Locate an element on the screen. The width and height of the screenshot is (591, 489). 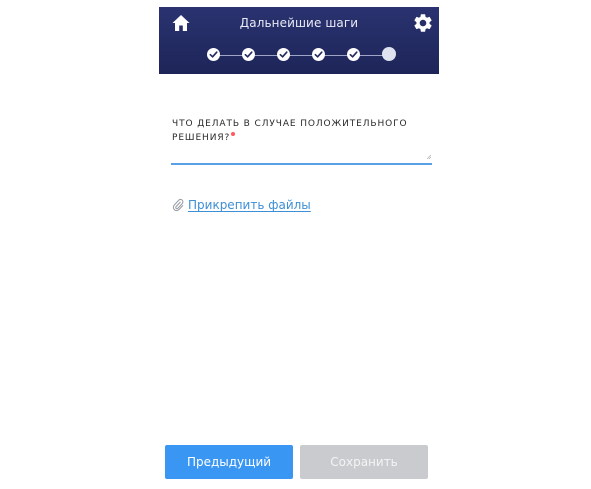
attach-files-link: Прикрепить файлы is located at coordinates (241, 205).